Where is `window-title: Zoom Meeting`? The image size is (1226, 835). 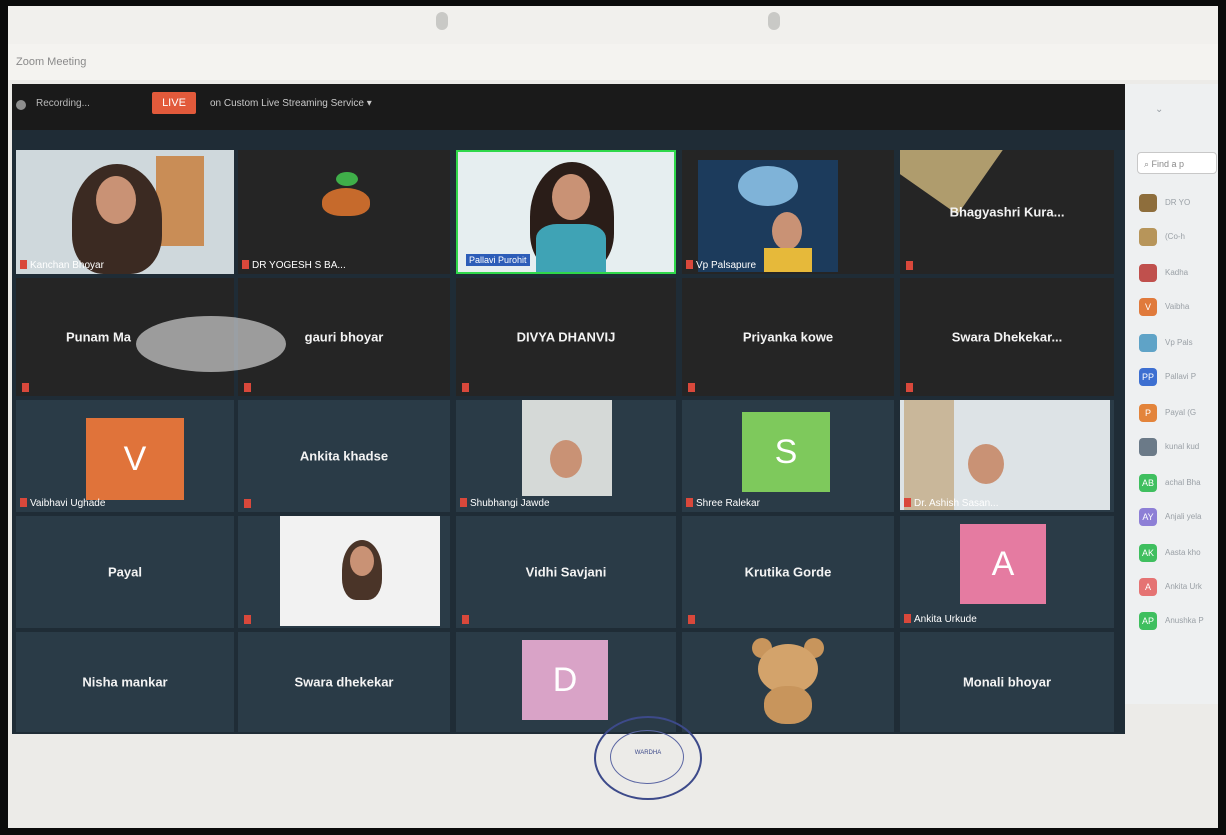 window-title: Zoom Meeting is located at coordinates (51, 62).